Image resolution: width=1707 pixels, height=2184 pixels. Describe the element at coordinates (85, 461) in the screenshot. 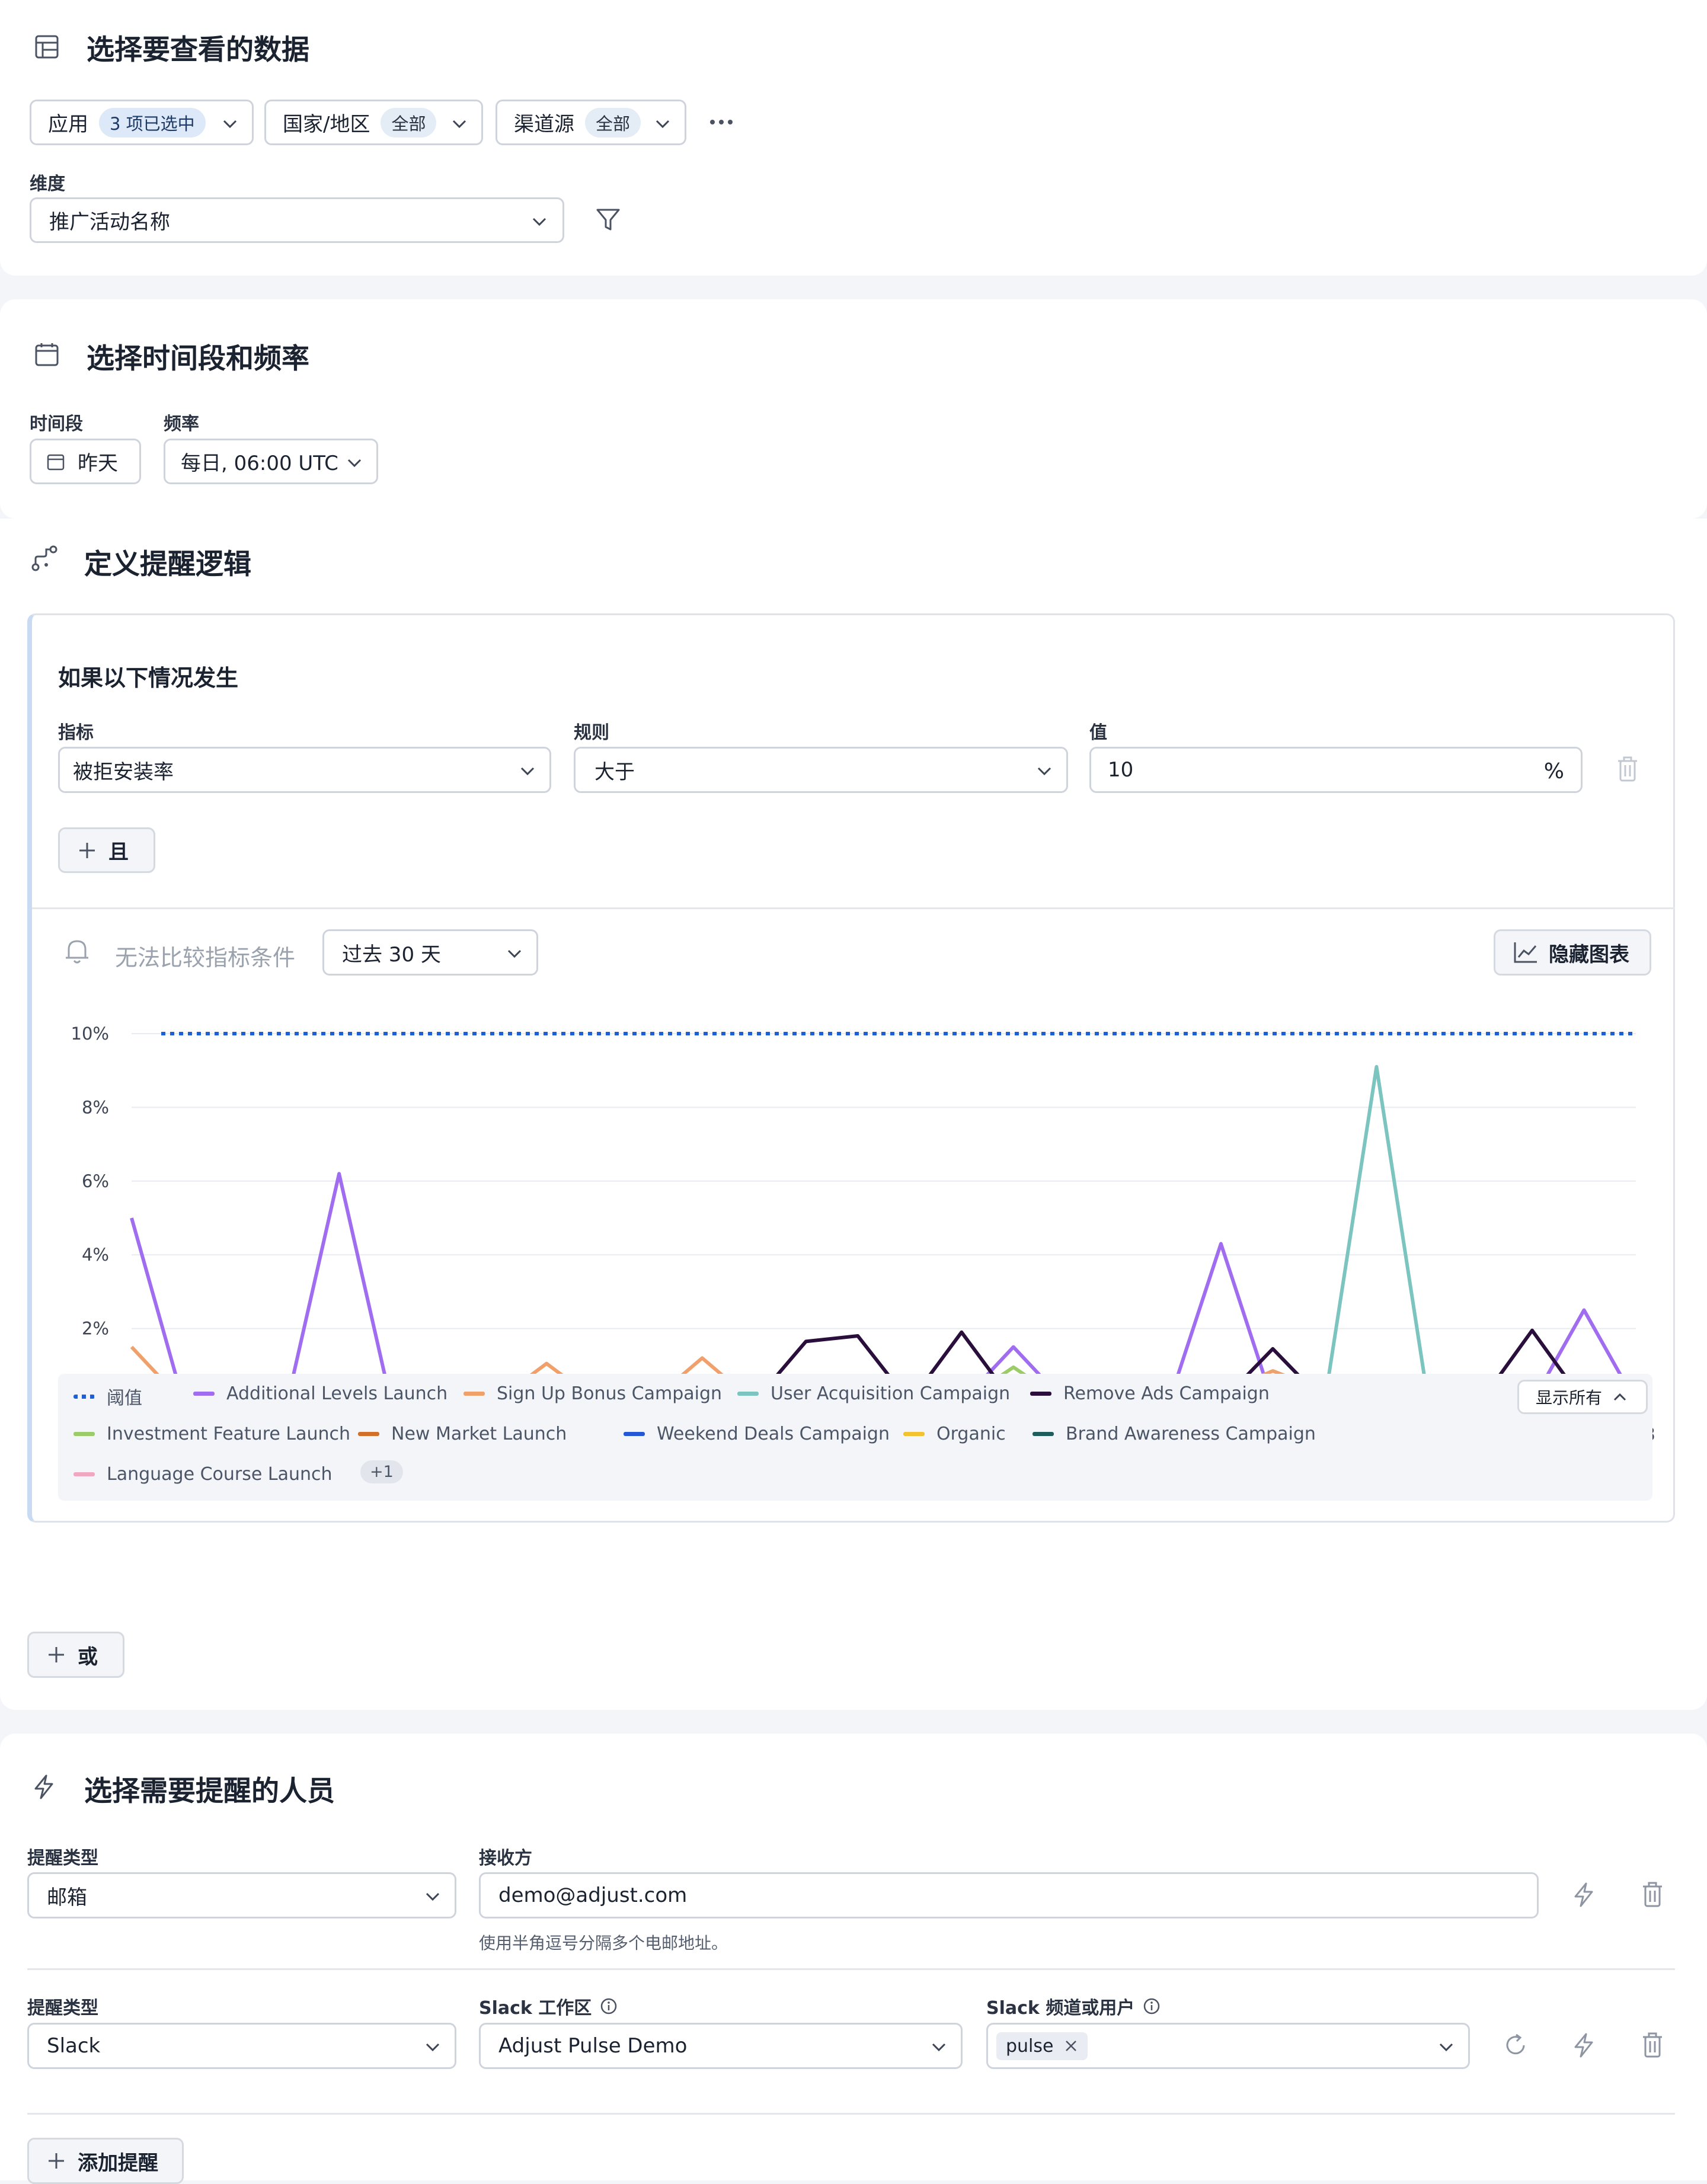

I see `period-selector: 昨天` at that location.